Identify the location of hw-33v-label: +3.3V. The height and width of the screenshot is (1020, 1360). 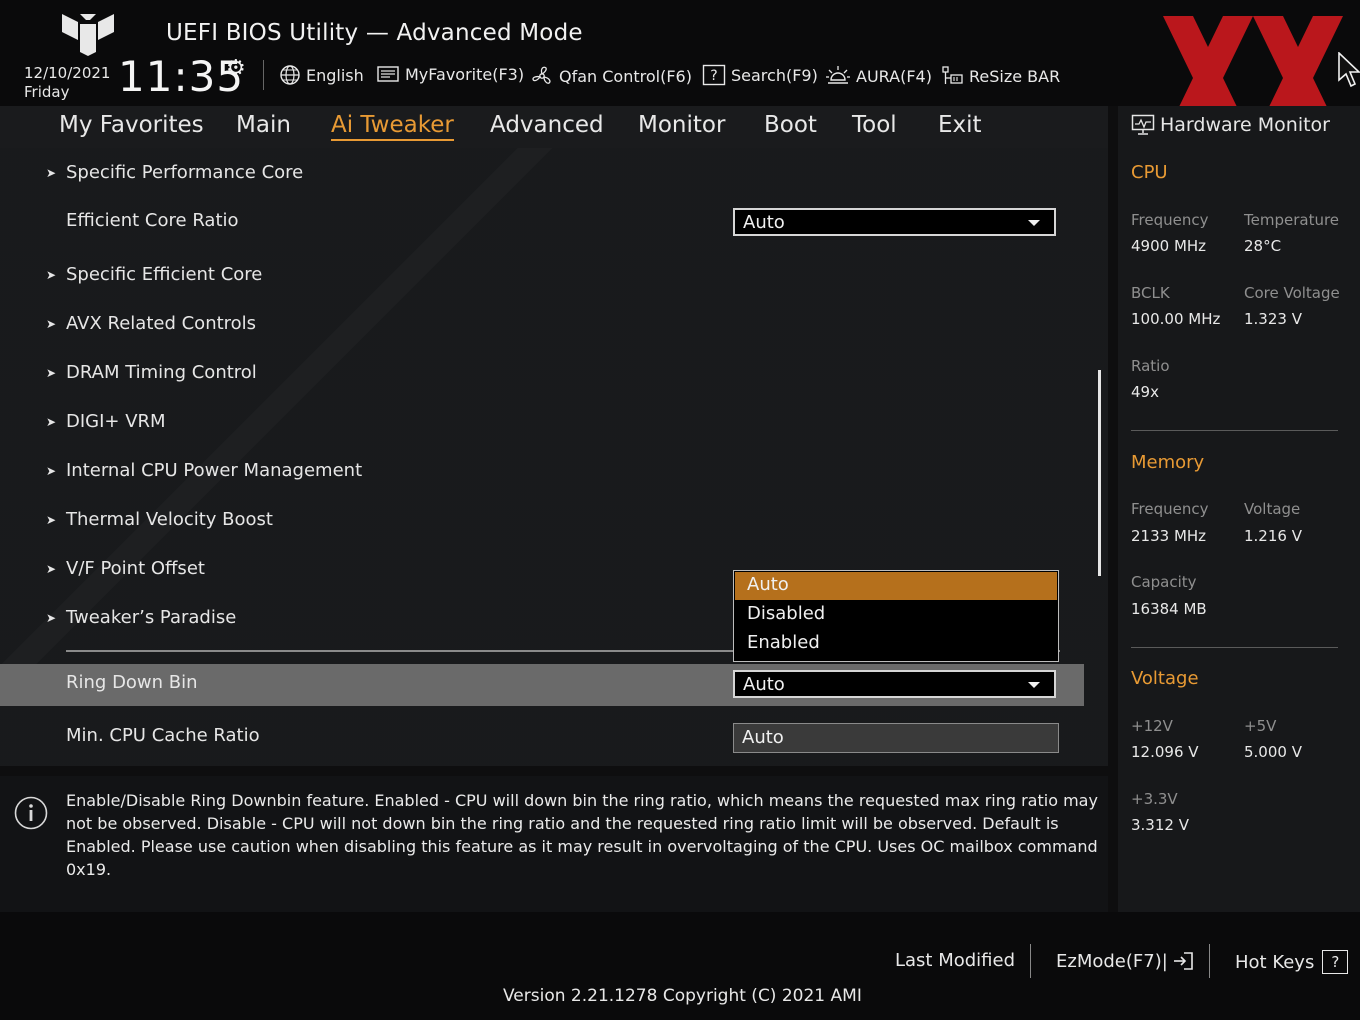
(1154, 799).